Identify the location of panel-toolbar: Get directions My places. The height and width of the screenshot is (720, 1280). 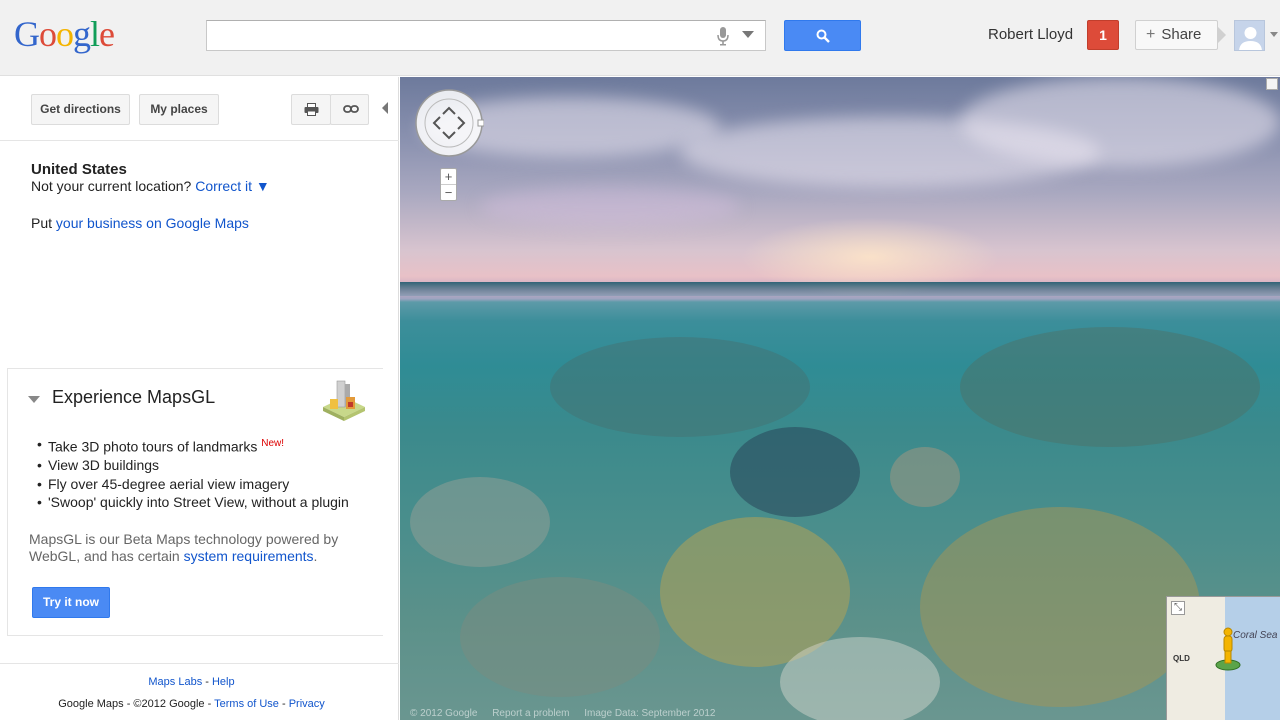
(199, 109).